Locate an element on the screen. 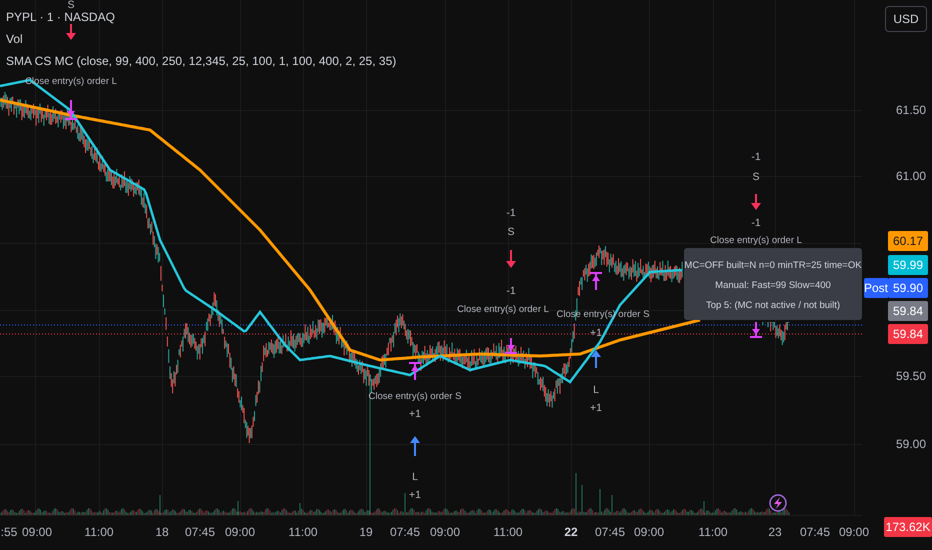  price-tag: 59.90 is located at coordinates (908, 288).